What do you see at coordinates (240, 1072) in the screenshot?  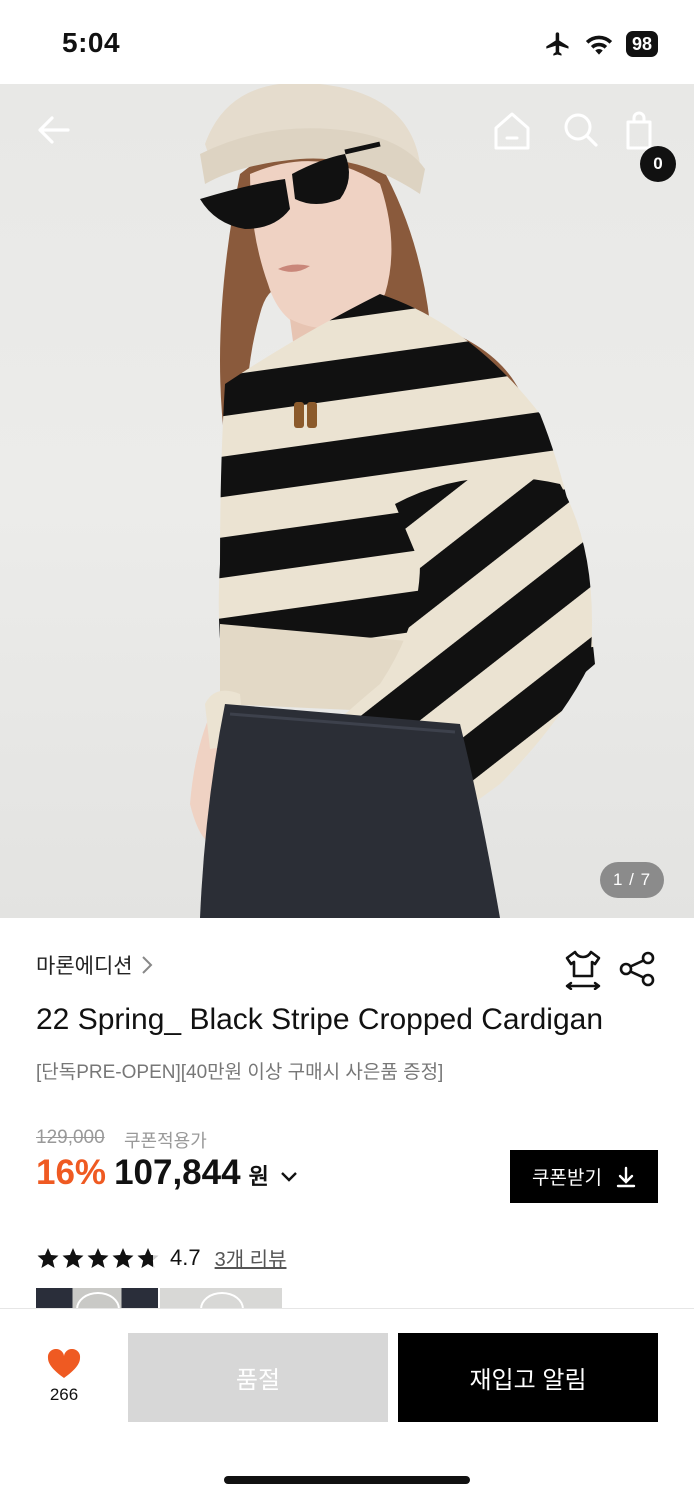 I see `product-subtitle: [단독PRE-OPEN][40만원 이상 구매시 사은품 증정]` at bounding box center [240, 1072].